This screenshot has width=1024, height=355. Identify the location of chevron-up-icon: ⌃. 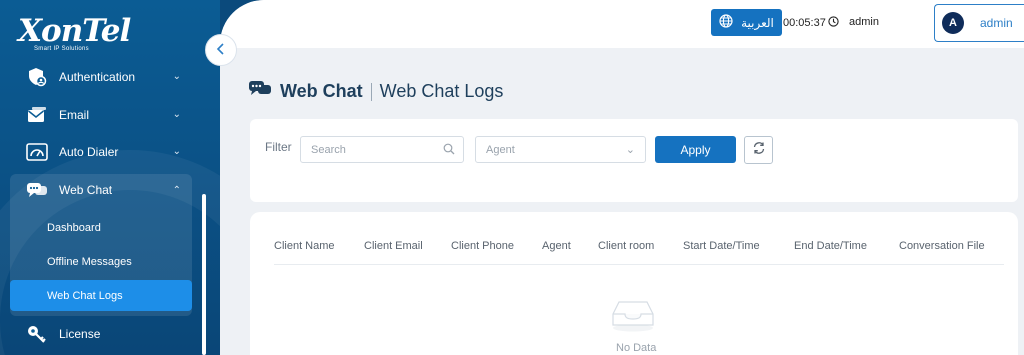
(176, 190).